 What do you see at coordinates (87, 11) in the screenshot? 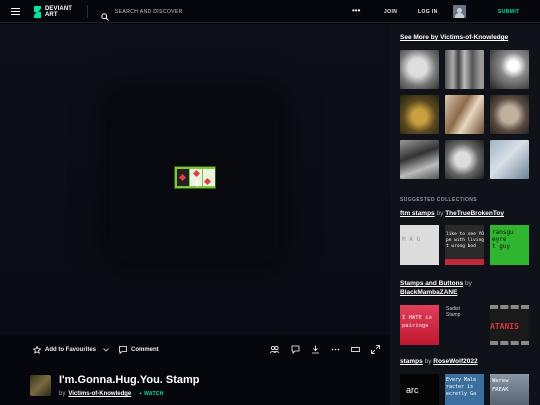
I see `divider` at bounding box center [87, 11].